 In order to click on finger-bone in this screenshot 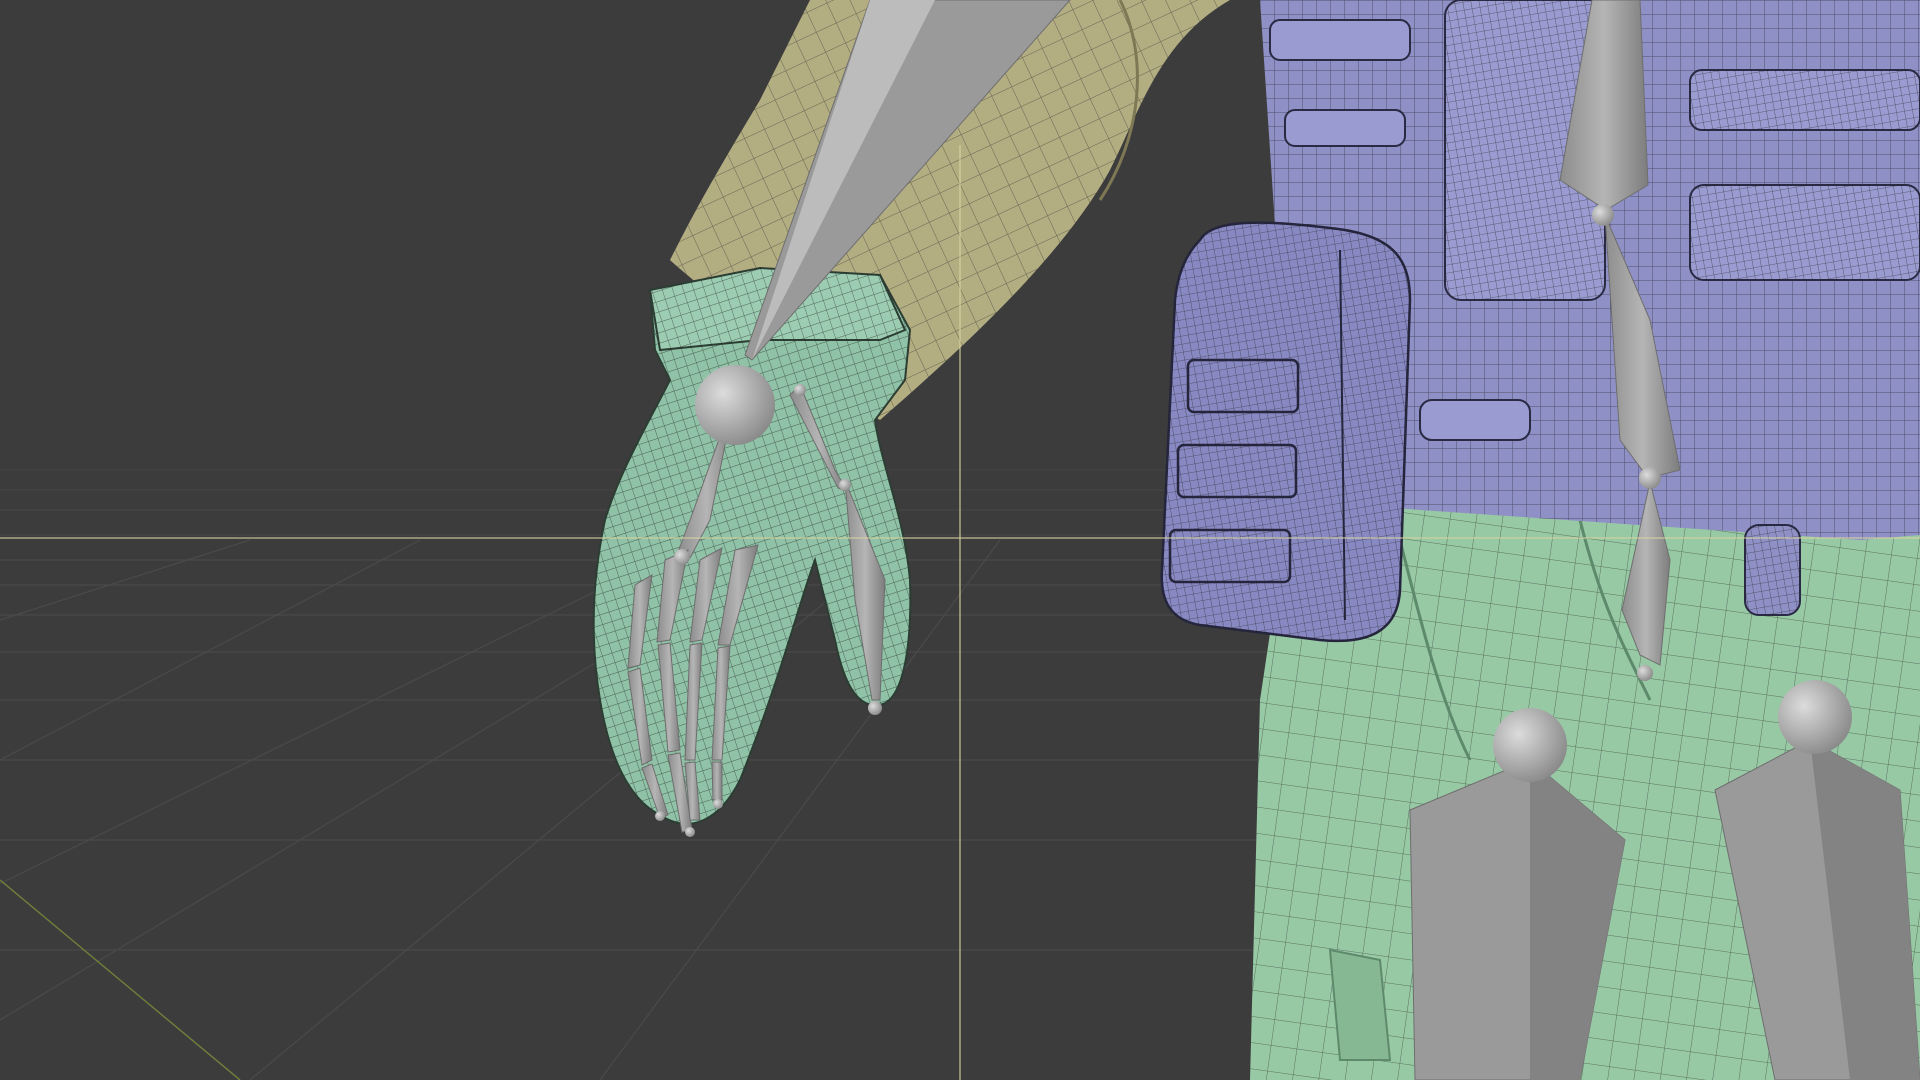, I will do `click(717, 781)`.